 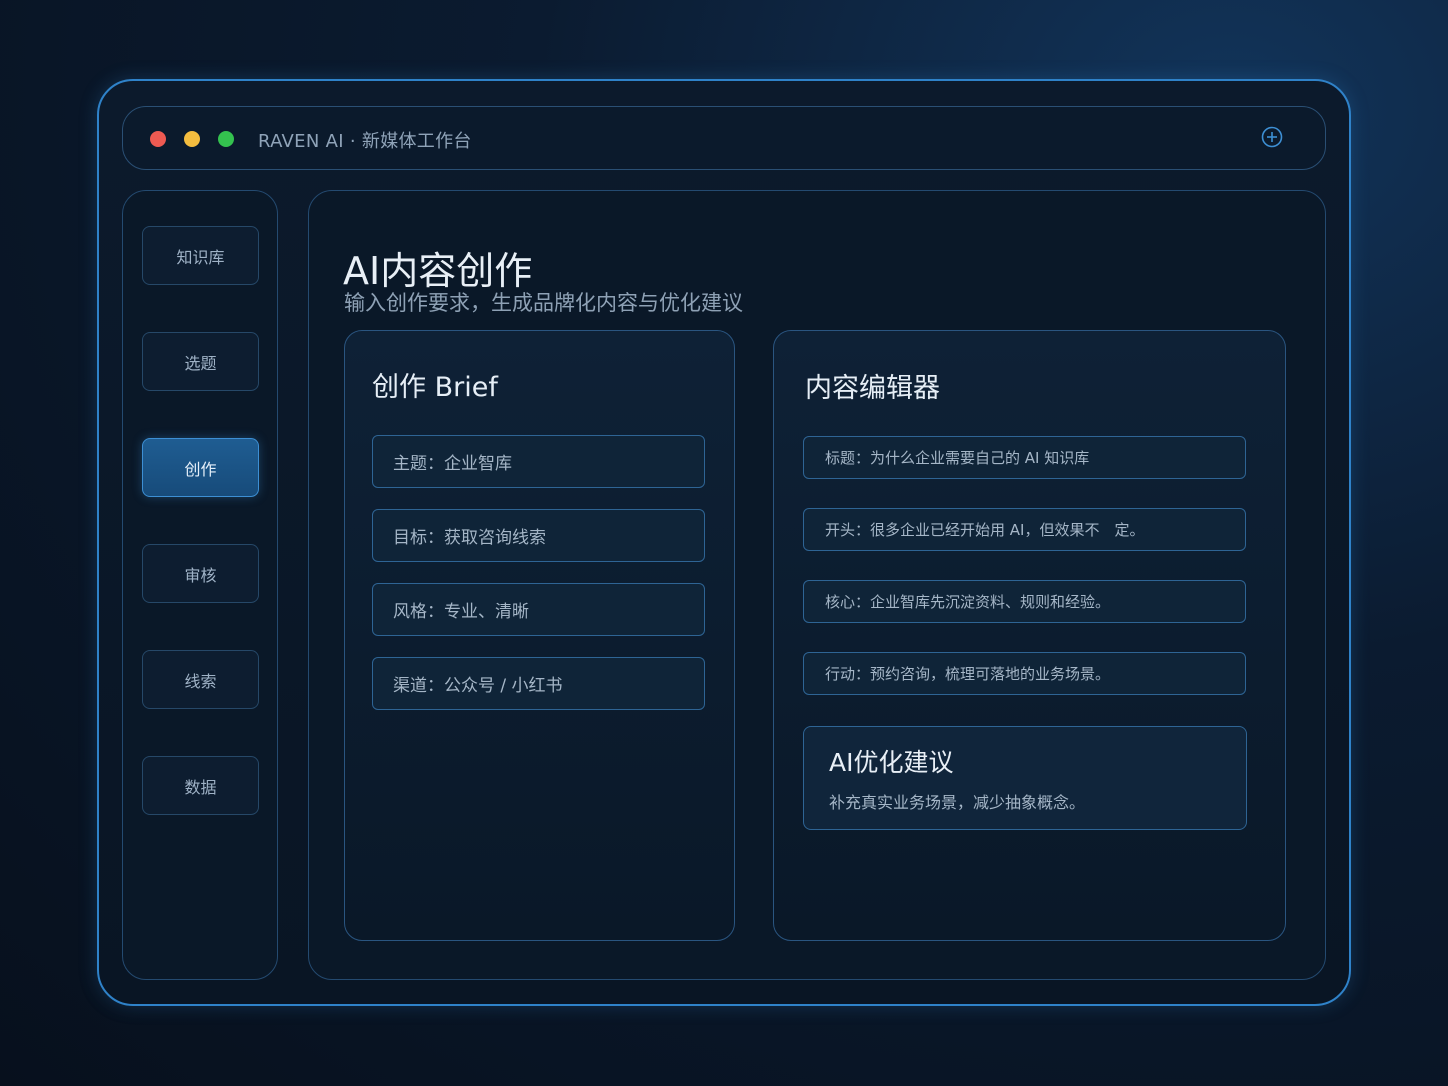 I want to click on minimize-window-button, so click(x=192, y=139).